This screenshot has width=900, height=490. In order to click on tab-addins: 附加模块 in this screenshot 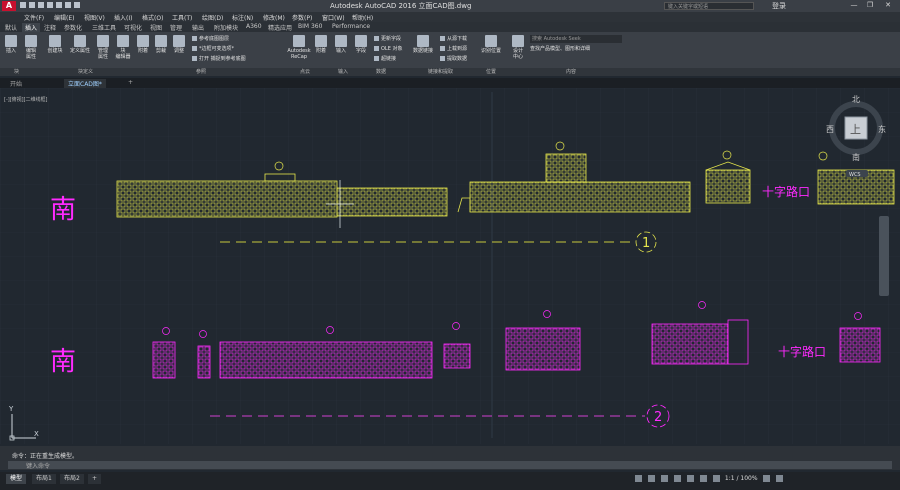, I will do `click(226, 27)`.